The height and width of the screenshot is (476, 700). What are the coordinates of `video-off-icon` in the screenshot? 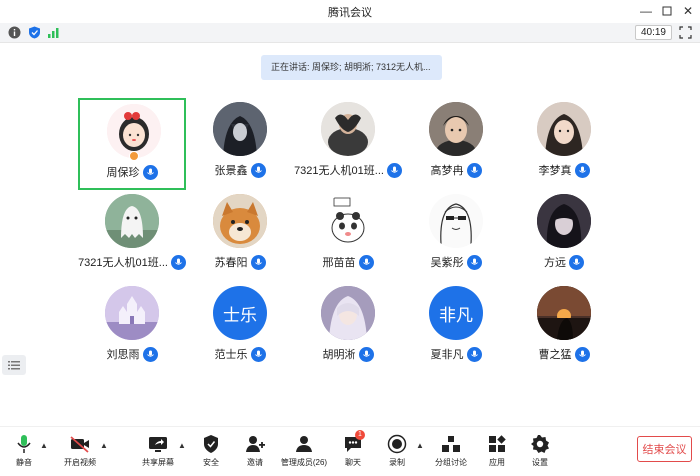 It's located at (80, 444).